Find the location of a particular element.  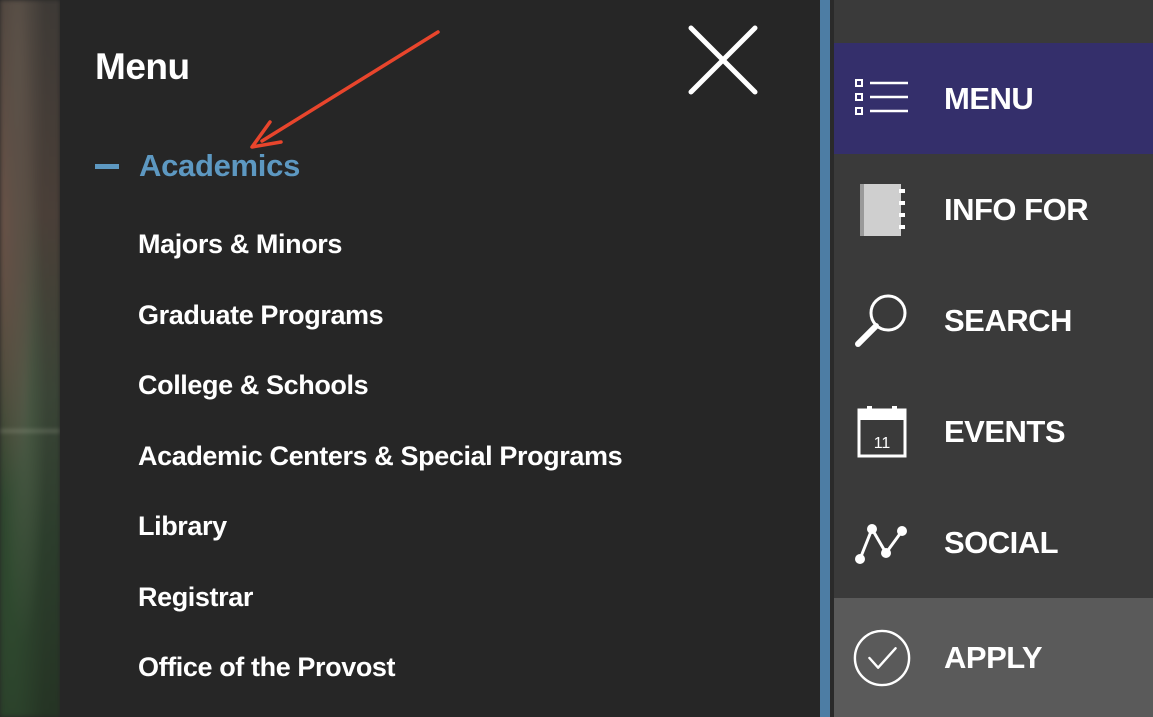

close-x-icon is located at coordinates (723, 60).